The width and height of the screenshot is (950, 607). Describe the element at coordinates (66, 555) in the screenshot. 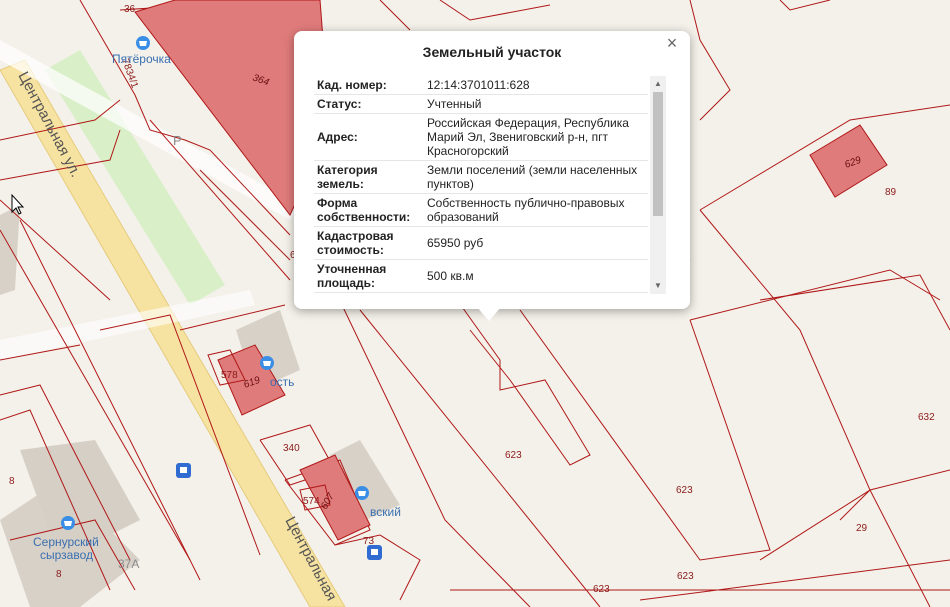

I see `poi-label-sernur-2: сырзавод` at that location.